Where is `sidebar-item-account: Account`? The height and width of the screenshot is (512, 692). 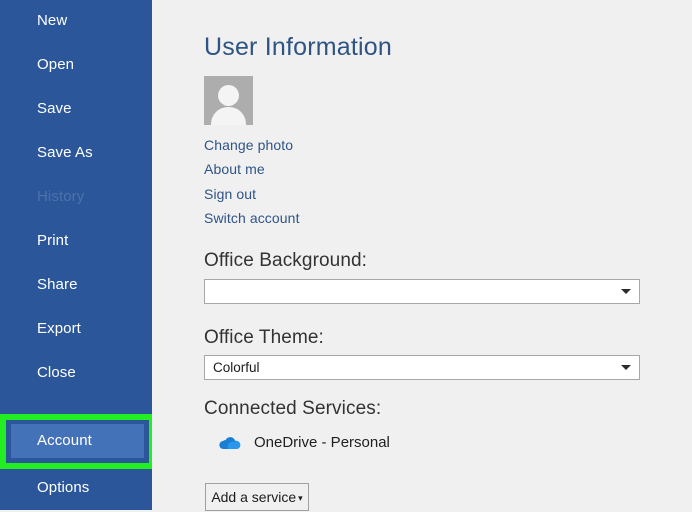 sidebar-item-account: Account is located at coordinates (77, 441).